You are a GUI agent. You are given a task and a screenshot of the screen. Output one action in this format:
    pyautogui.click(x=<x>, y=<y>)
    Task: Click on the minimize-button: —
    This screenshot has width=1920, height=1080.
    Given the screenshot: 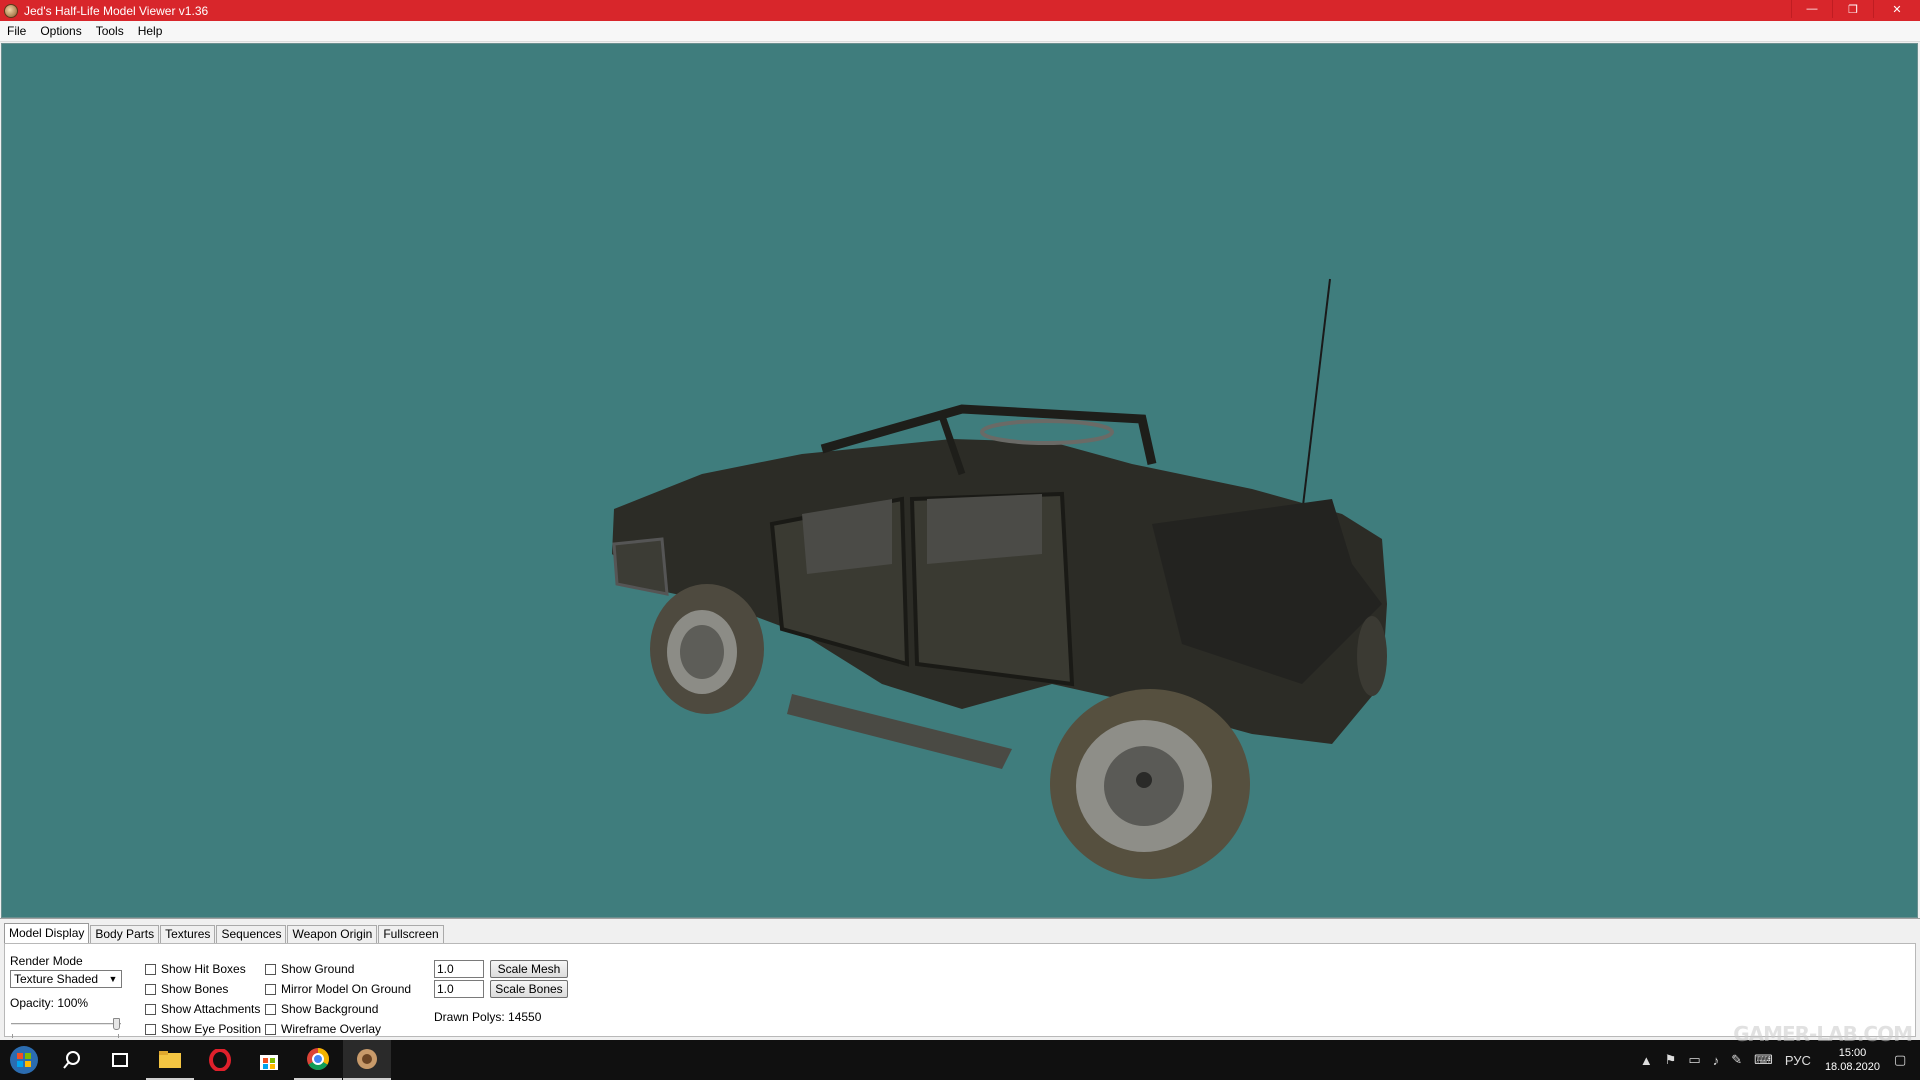 What is the action you would take?
    pyautogui.click(x=1811, y=9)
    